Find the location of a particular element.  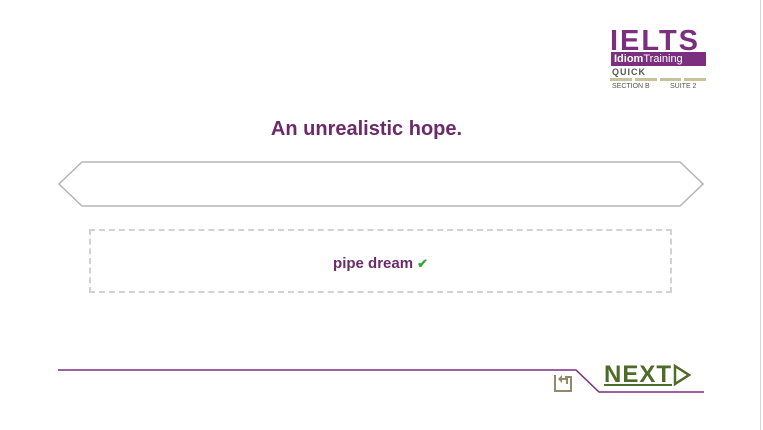

next-triangle-icon is located at coordinates (682, 375).